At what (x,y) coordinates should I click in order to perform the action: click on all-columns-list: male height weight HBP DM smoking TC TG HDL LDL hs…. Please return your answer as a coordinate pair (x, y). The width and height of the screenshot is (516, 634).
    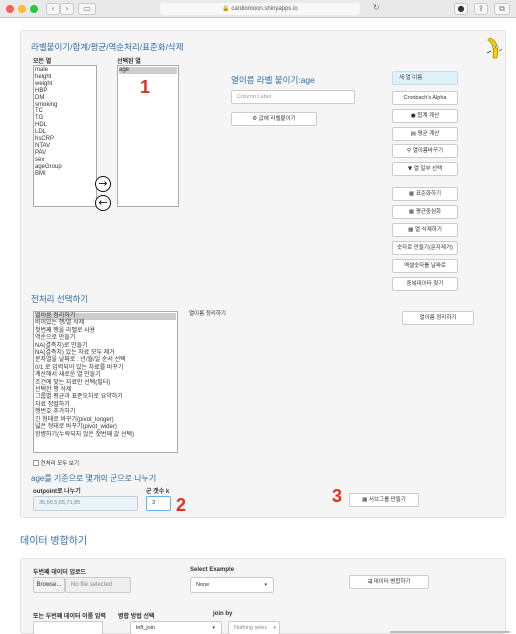
    Looking at the image, I should click on (65, 136).